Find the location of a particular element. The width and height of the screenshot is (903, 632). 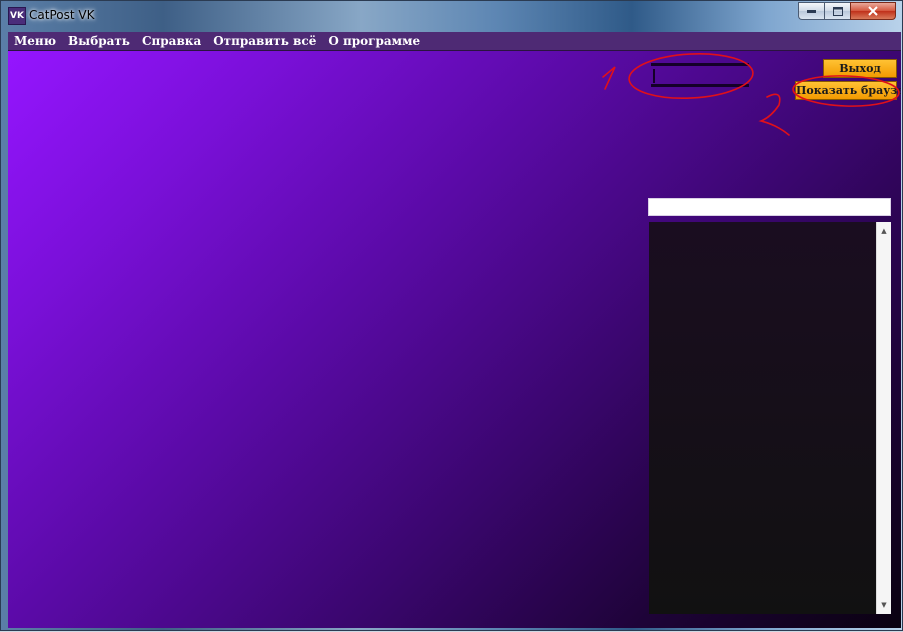

window-controls is located at coordinates (847, 11).